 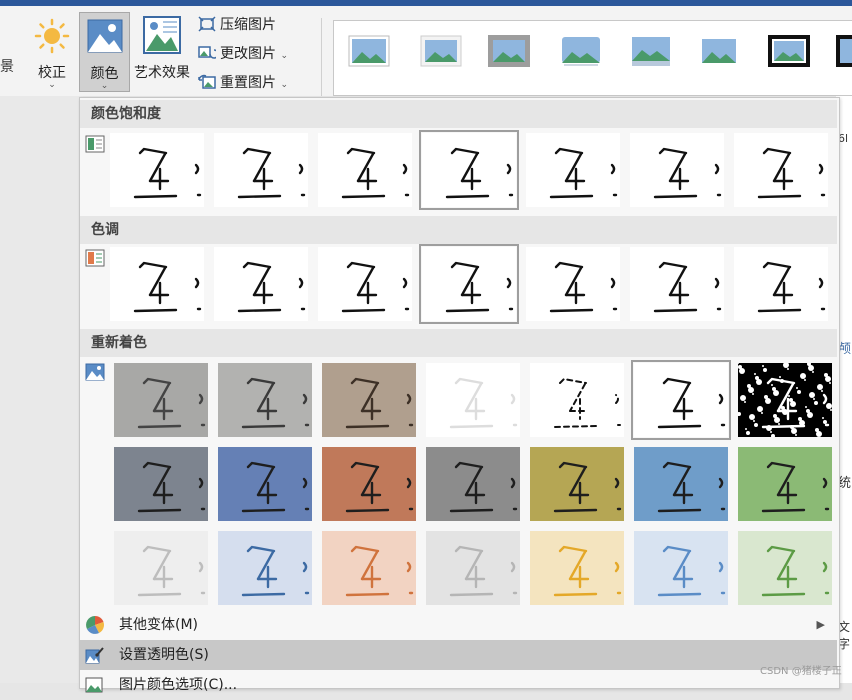 I want to click on remove-background-partial-label: 景, so click(x=7, y=66).